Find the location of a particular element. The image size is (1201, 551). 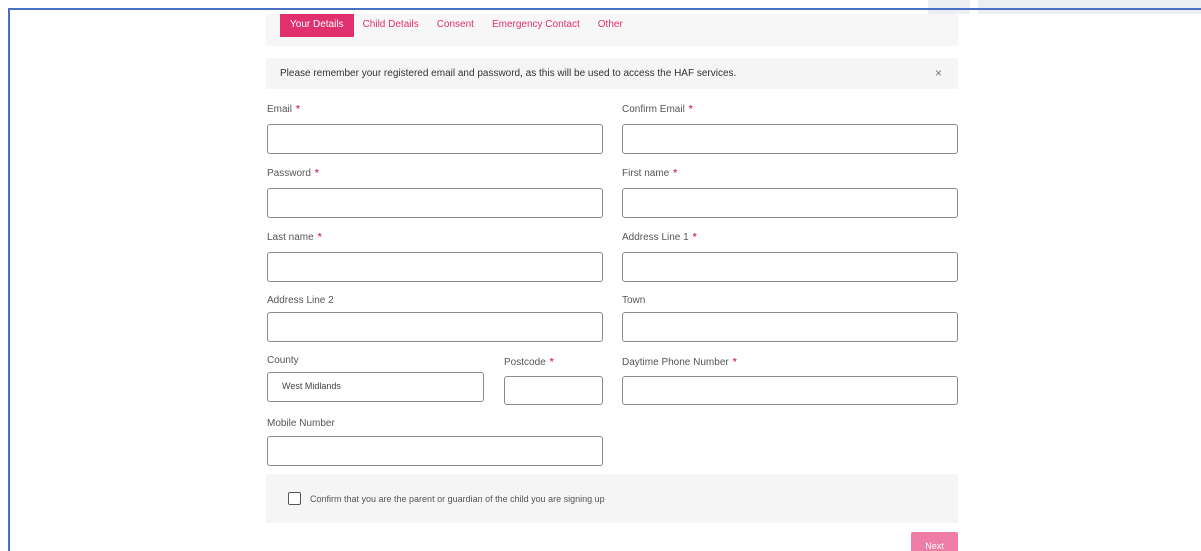

password-label: Password * is located at coordinates (293, 173).